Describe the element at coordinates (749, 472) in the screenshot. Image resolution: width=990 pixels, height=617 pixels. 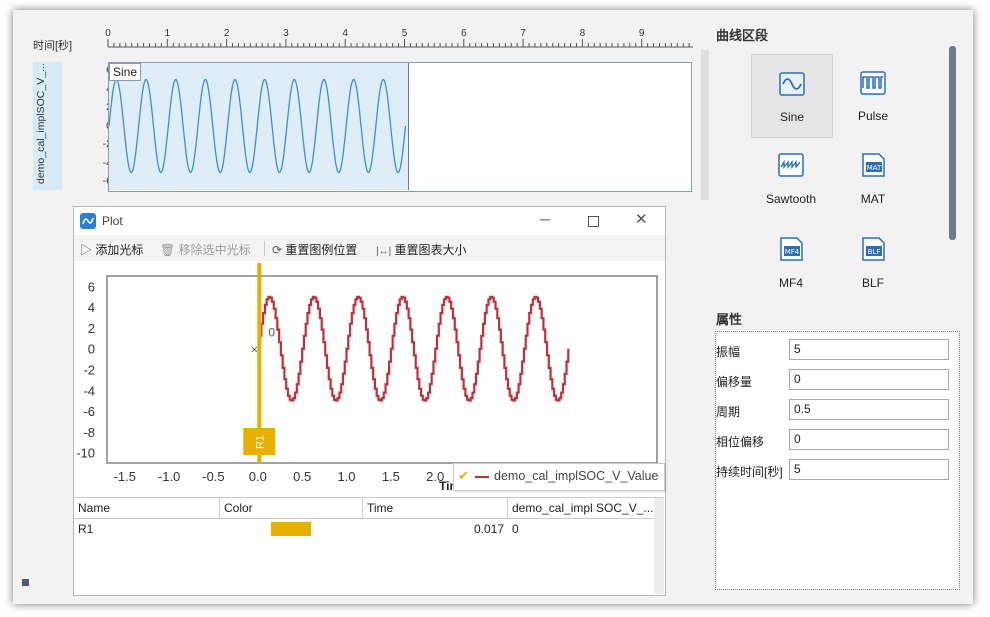
I see `prop-duration-label: 持续时间[秒]` at that location.